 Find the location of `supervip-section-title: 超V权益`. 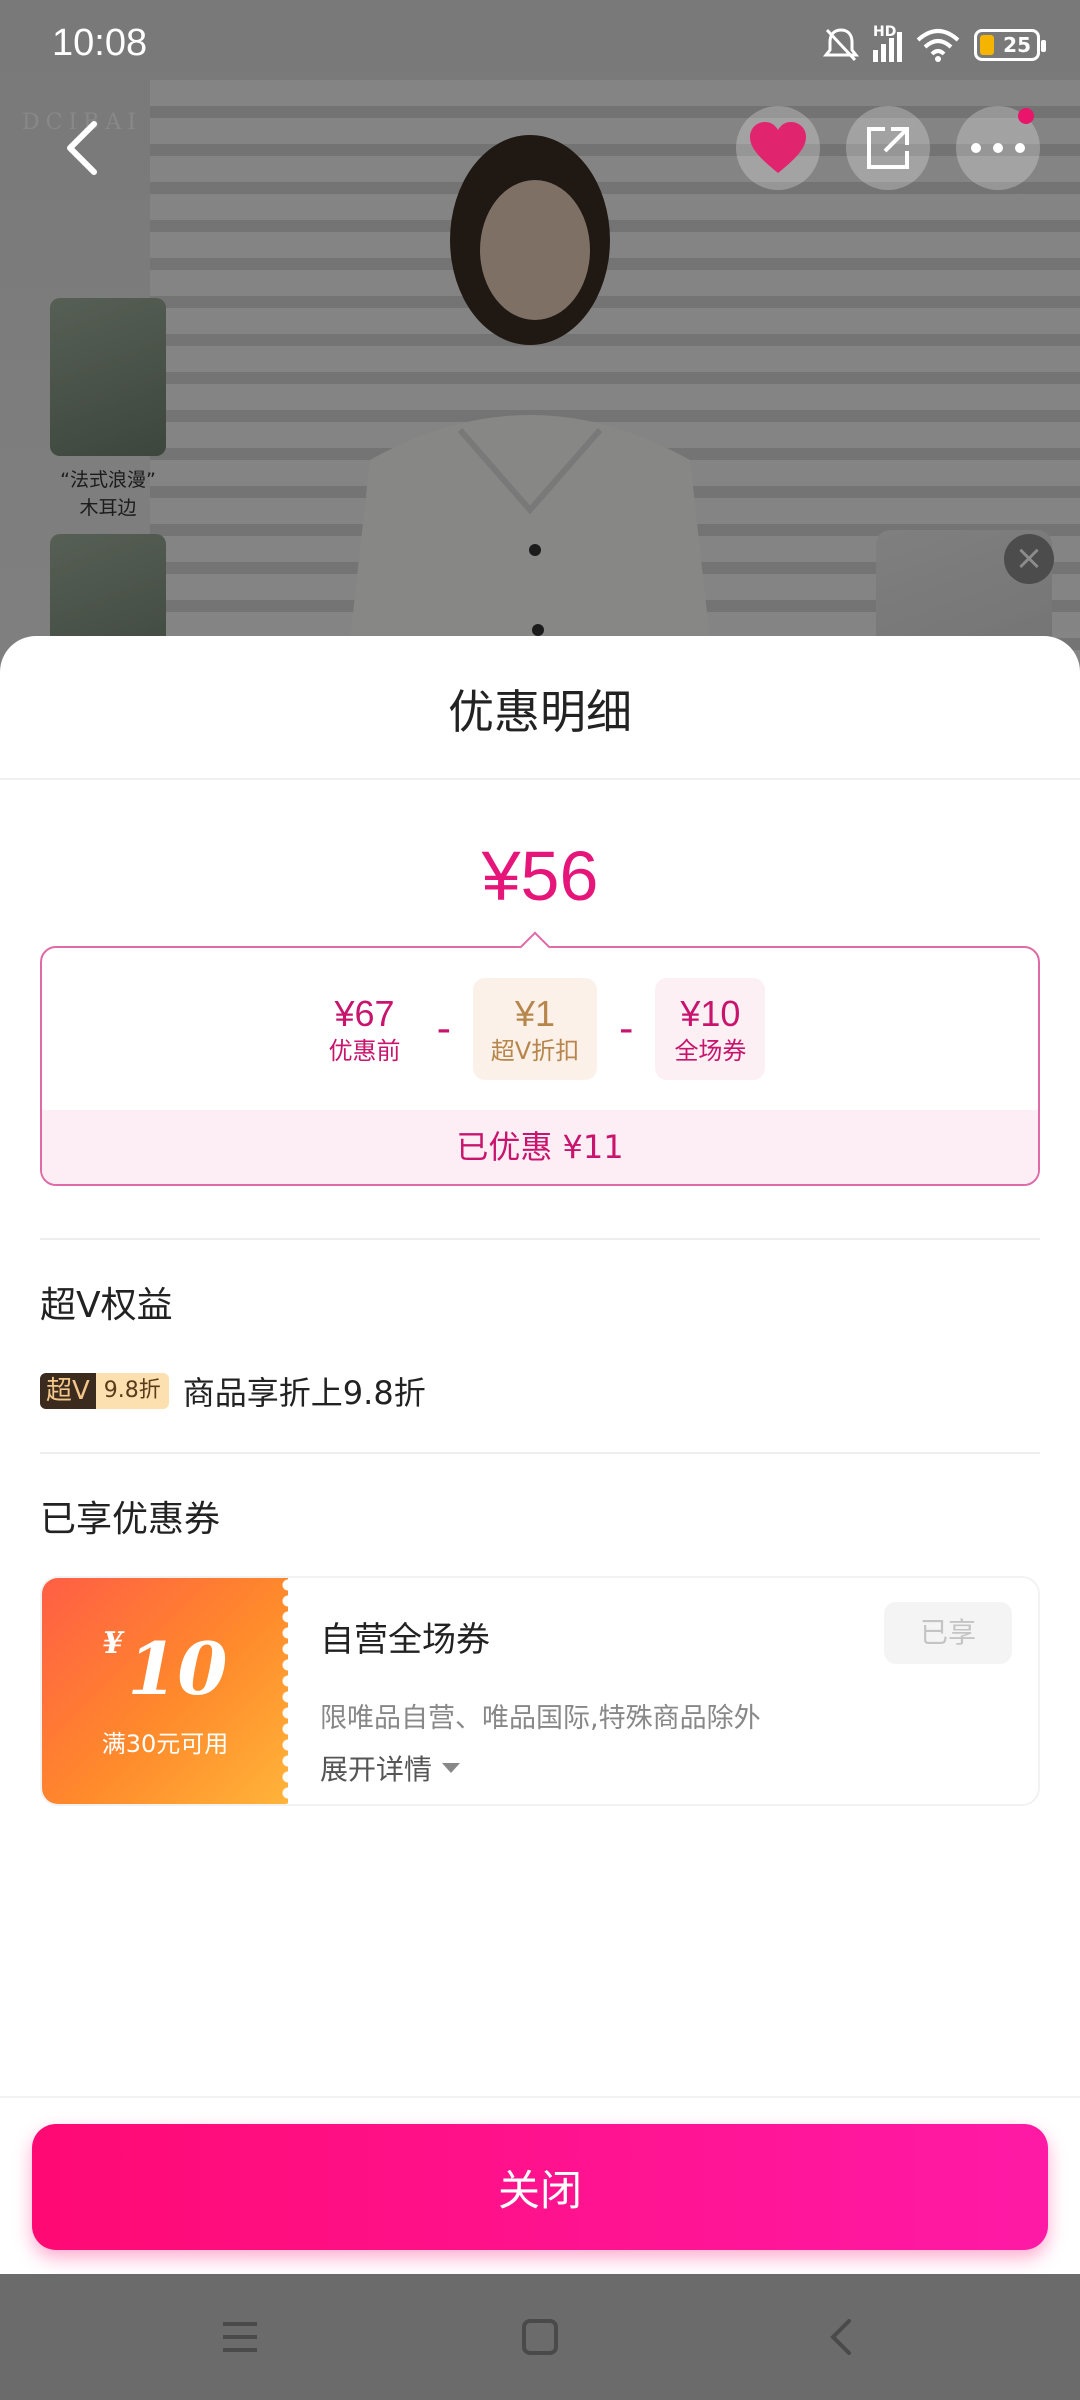

supervip-section-title: 超V权益 is located at coordinates (106, 1305).